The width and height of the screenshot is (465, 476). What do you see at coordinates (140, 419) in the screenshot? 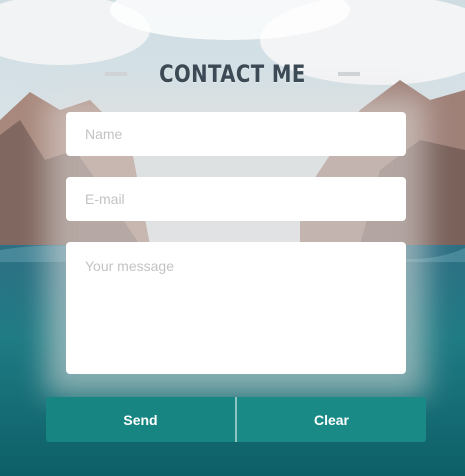
I see `send-button: Send` at bounding box center [140, 419].